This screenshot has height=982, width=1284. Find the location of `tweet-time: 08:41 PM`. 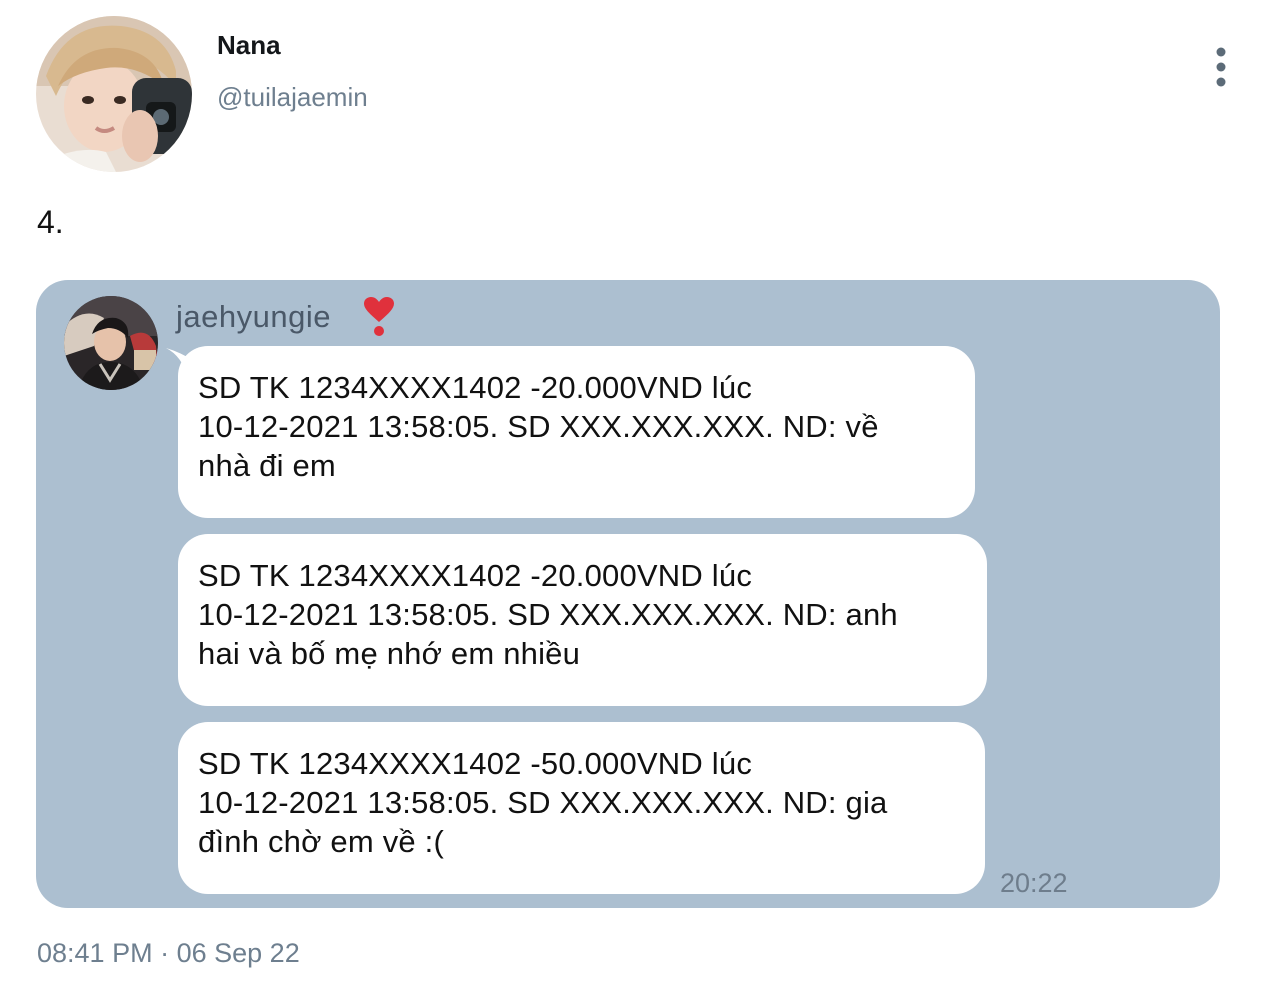

tweet-time: 08:41 PM is located at coordinates (95, 953).